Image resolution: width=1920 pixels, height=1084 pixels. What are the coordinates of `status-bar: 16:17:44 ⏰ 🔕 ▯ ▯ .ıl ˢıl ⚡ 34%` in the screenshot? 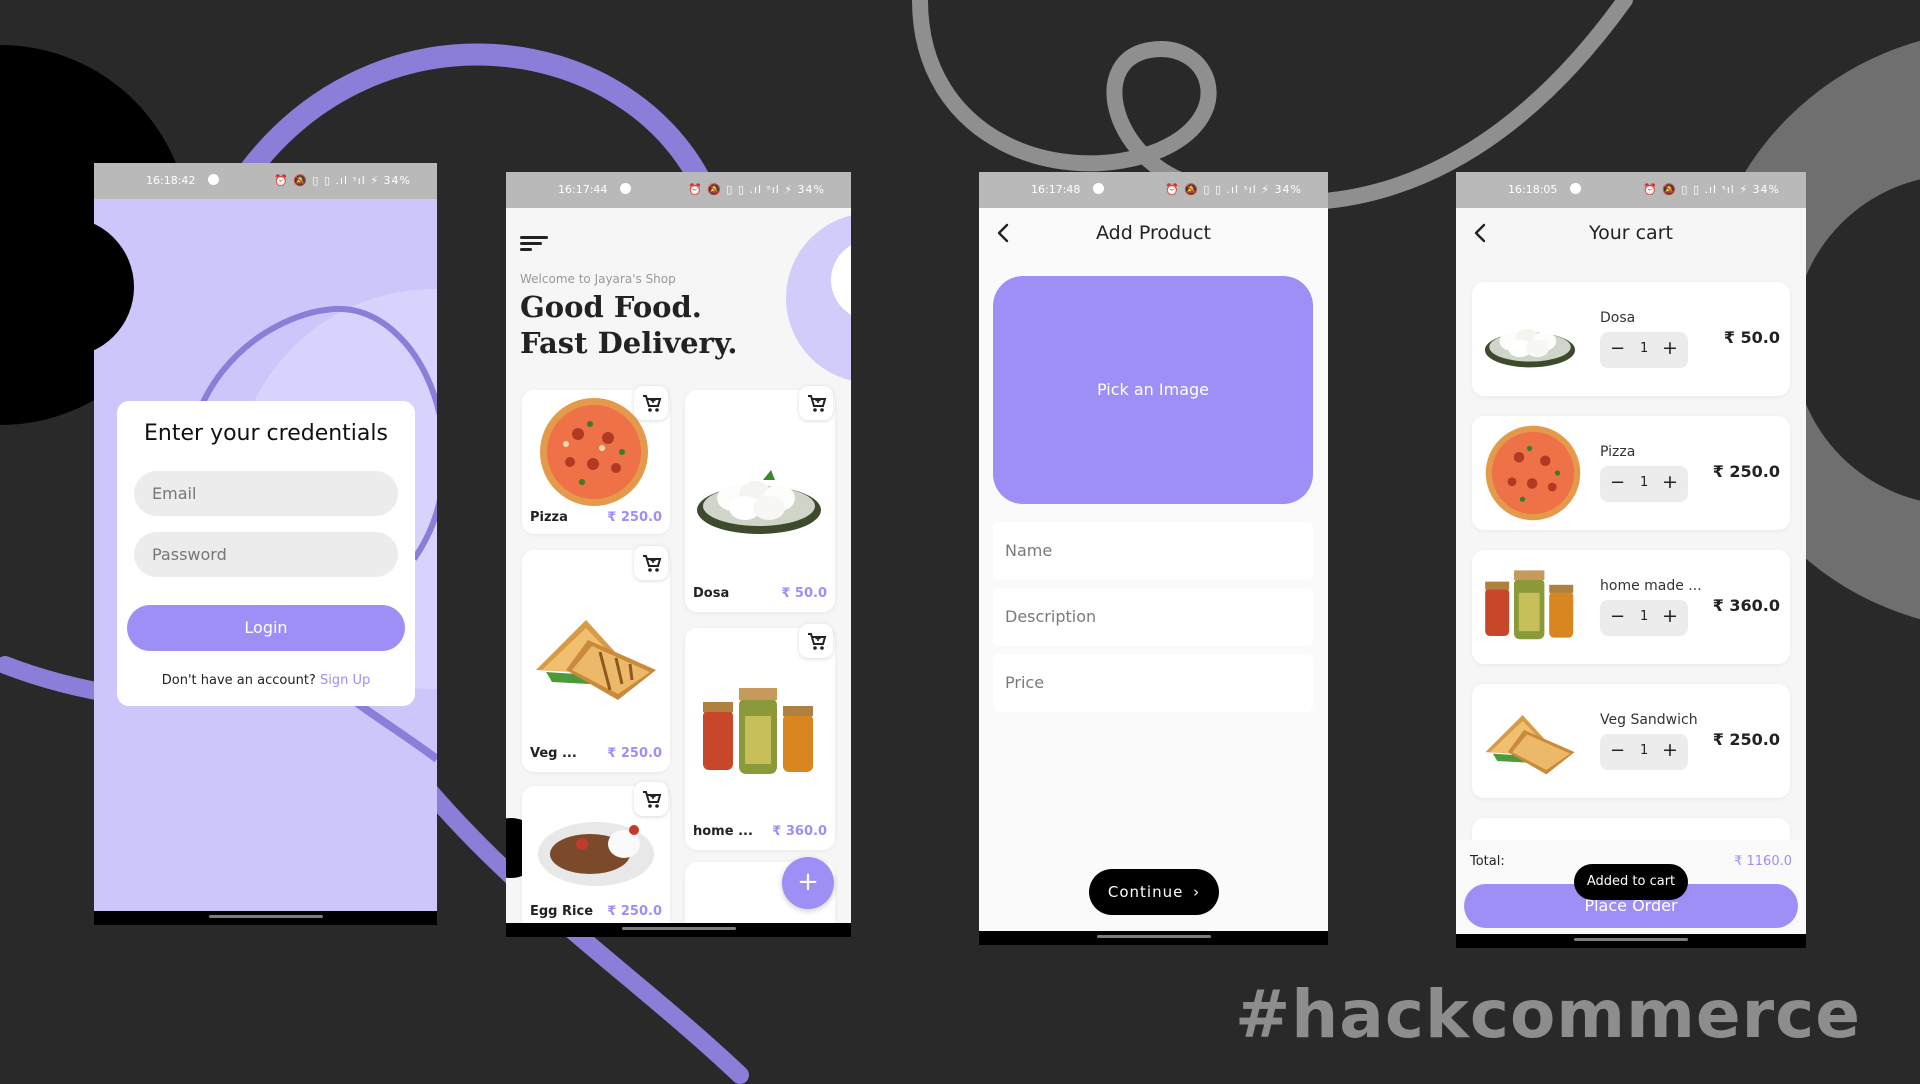 It's located at (678, 190).